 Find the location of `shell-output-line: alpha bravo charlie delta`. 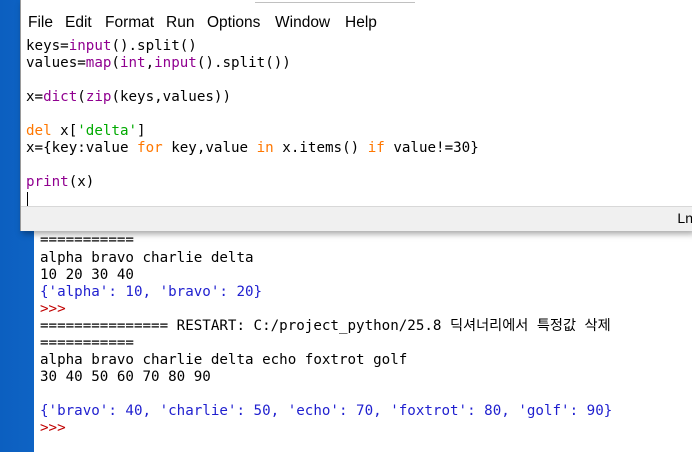

shell-output-line: alpha bravo charlie delta is located at coordinates (147, 258).